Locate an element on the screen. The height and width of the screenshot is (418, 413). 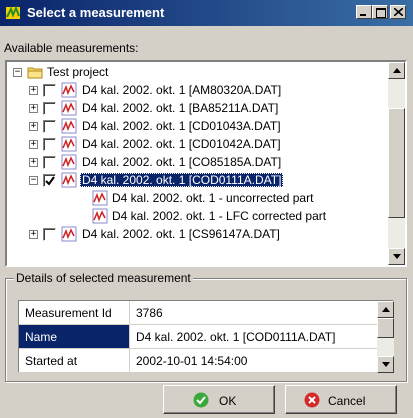
tree-item: + D4 kal. 2002. okt. 1 [CO85185A.DAT] is located at coordinates (192, 163).